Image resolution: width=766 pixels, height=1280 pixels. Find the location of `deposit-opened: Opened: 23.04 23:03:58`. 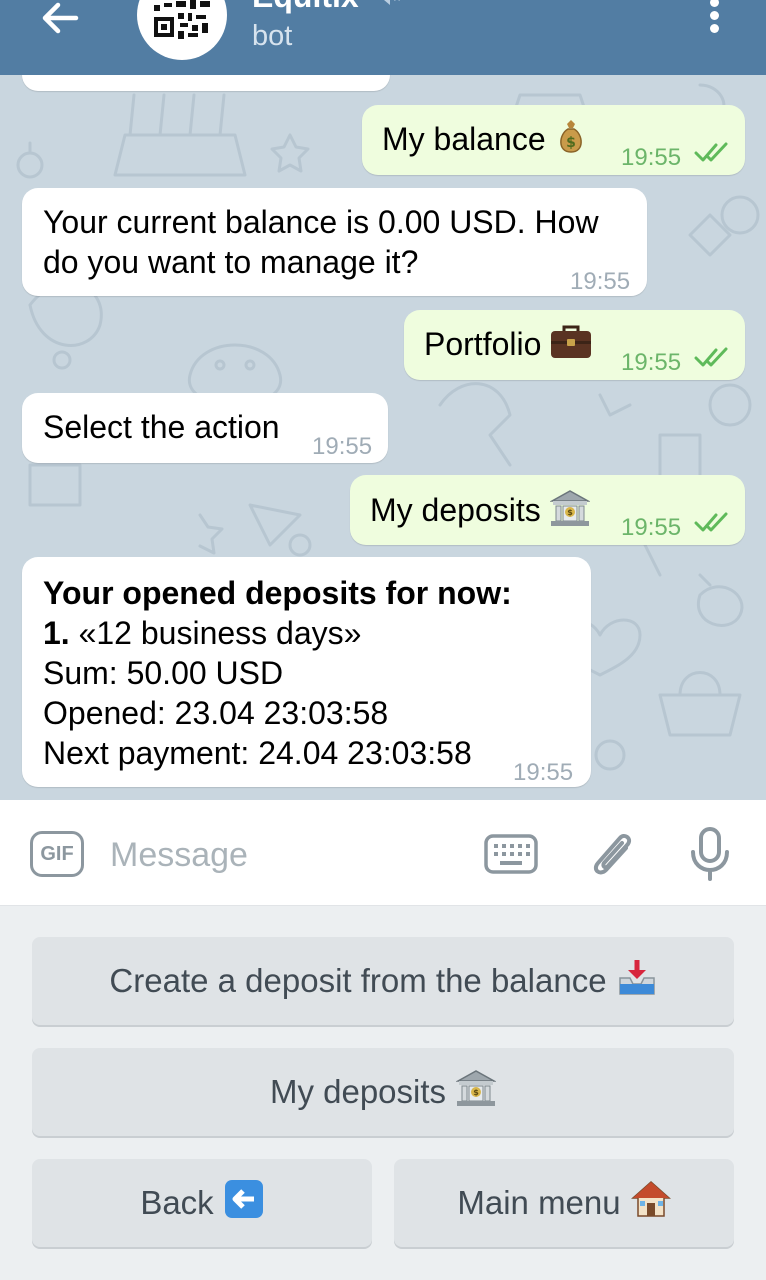

deposit-opened: Opened: 23.04 23:03:58 is located at coordinates (216, 713).